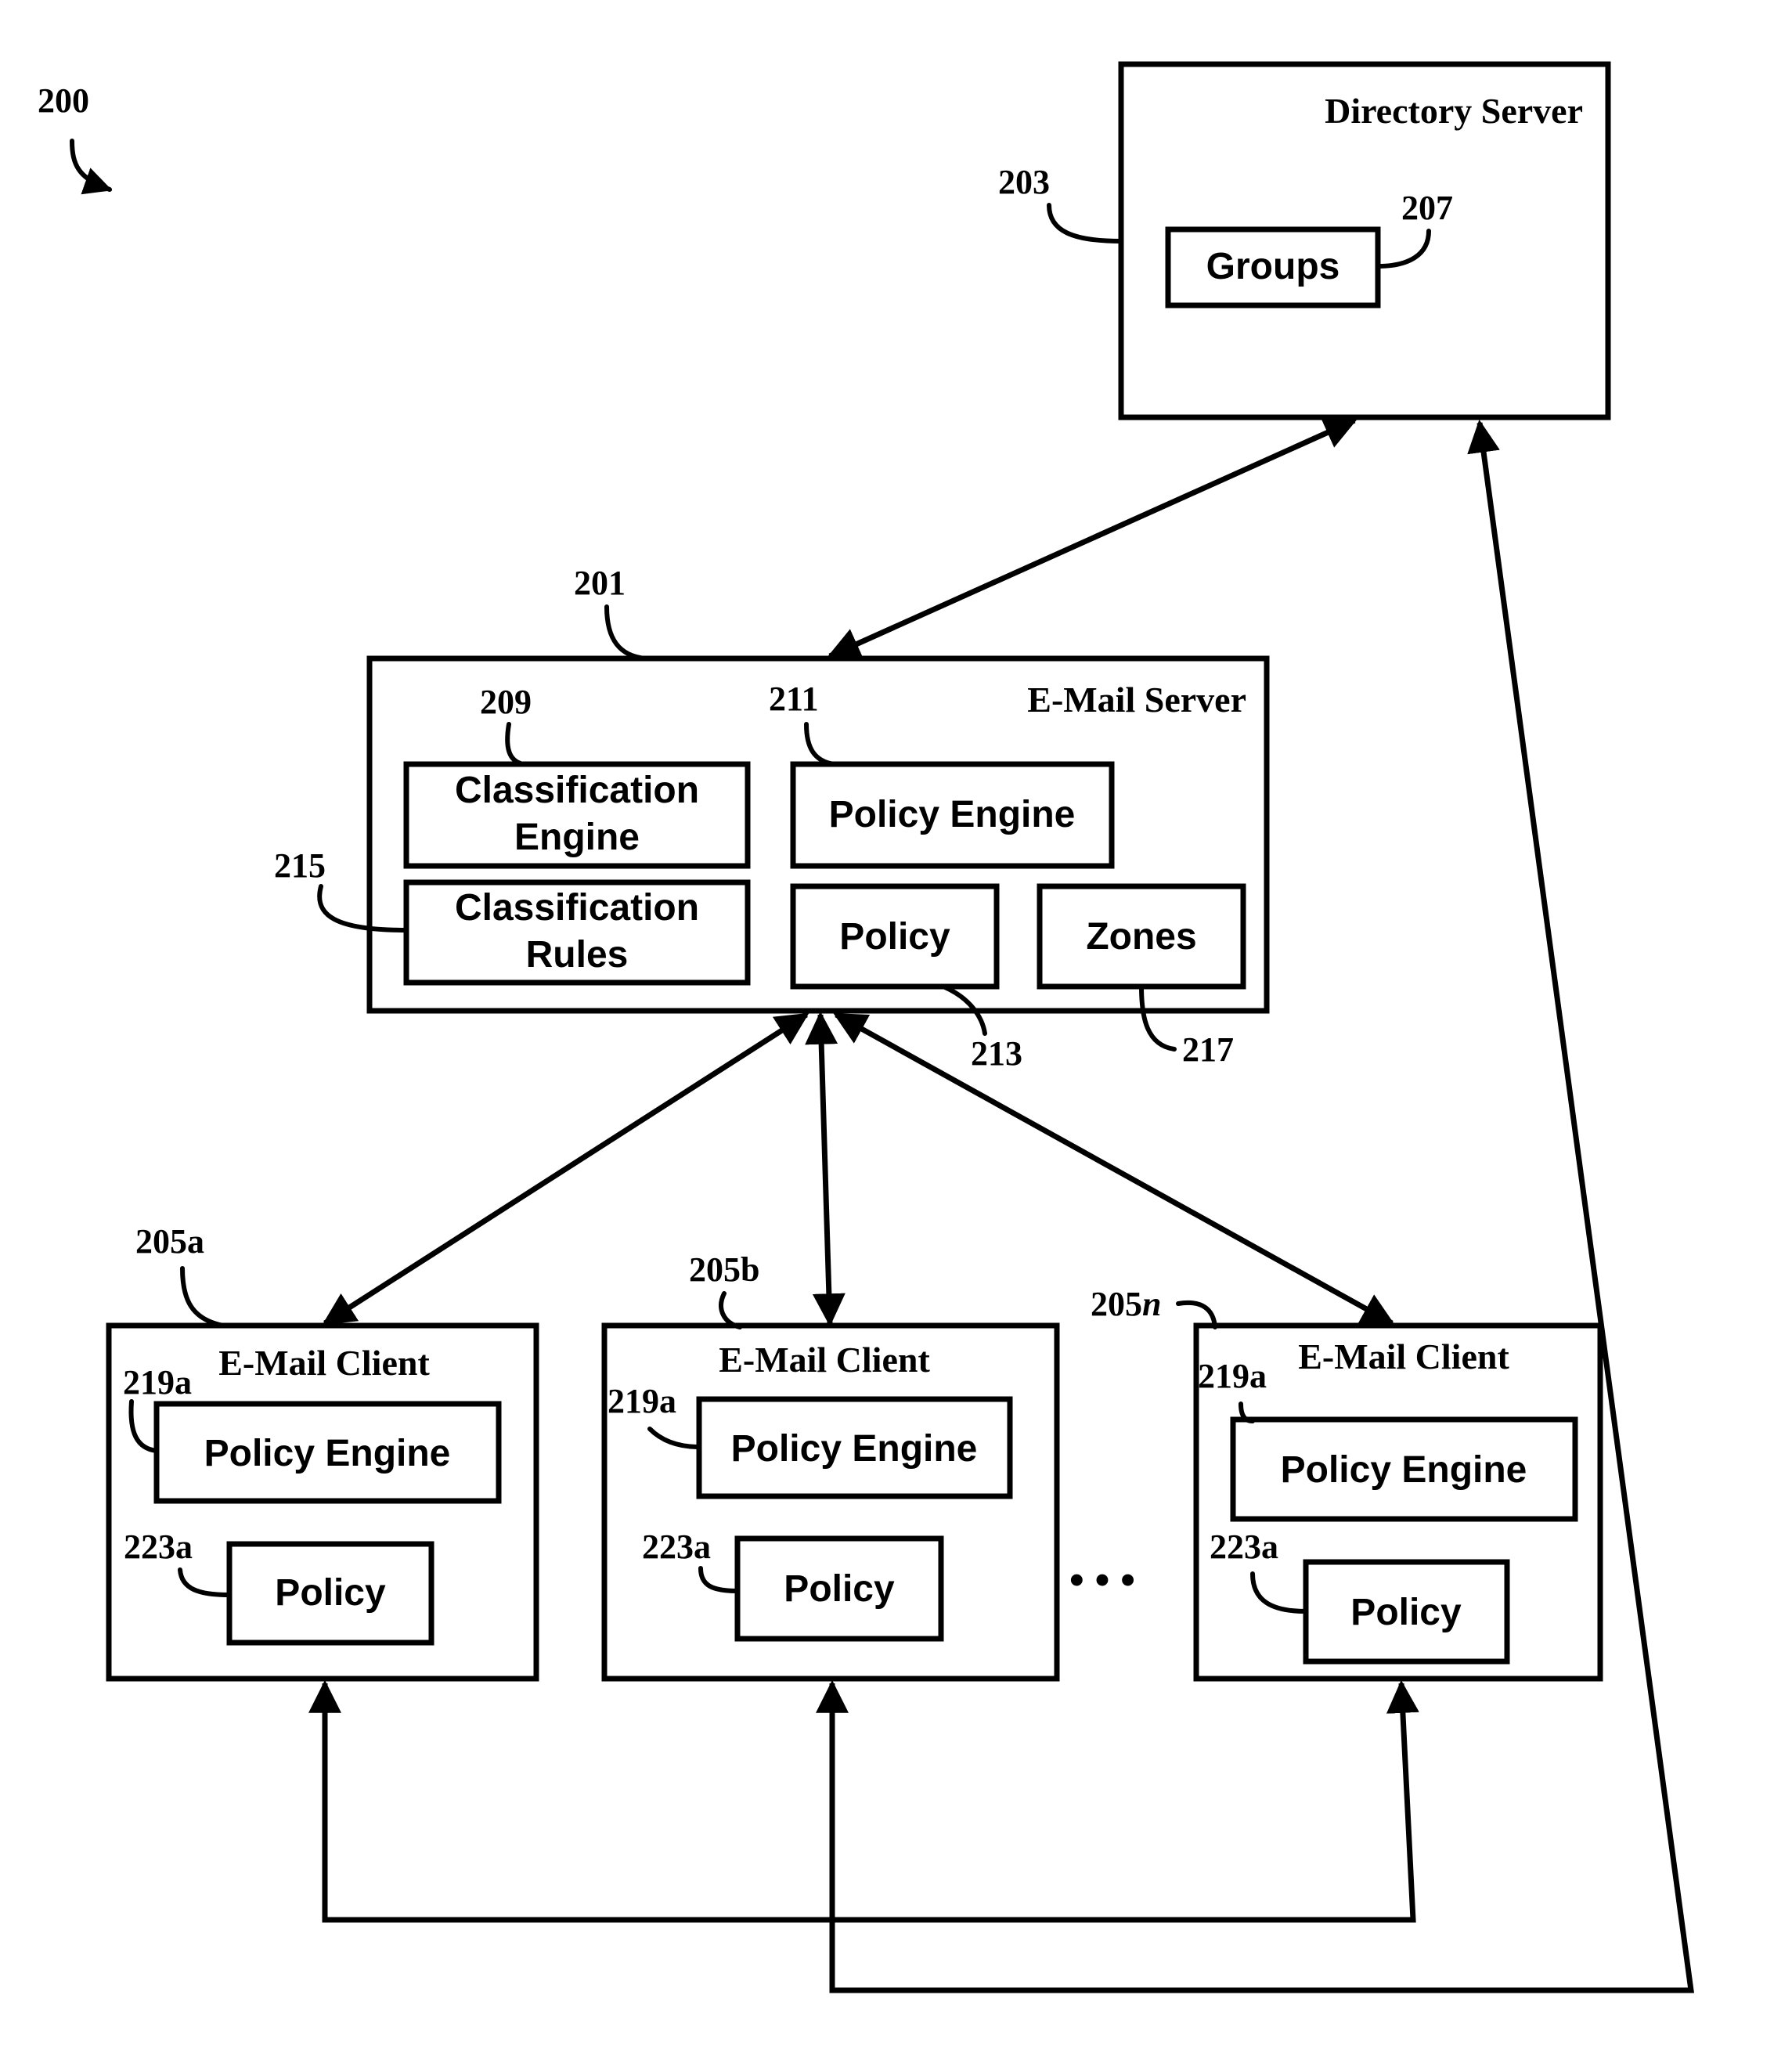 The width and height of the screenshot is (1792, 2049). What do you see at coordinates (906, 978) in the screenshot?
I see `server-policy-component: Policy 213` at bounding box center [906, 978].